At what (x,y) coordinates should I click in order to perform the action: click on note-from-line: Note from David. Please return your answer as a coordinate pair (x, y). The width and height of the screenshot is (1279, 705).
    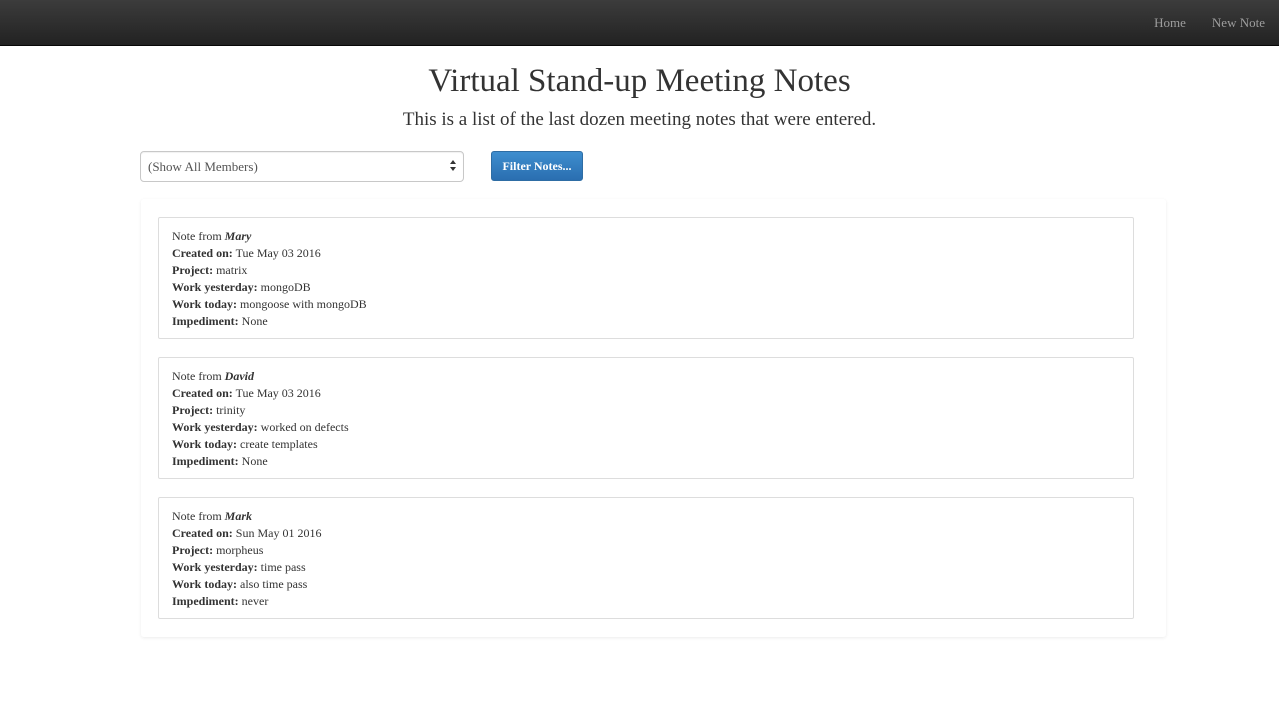
    Looking at the image, I should click on (646, 376).